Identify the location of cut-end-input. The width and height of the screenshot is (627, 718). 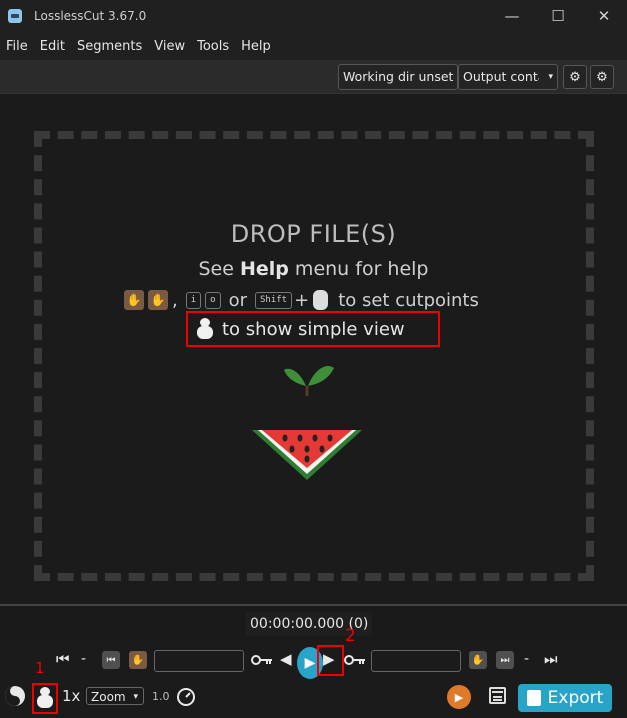
(416, 661).